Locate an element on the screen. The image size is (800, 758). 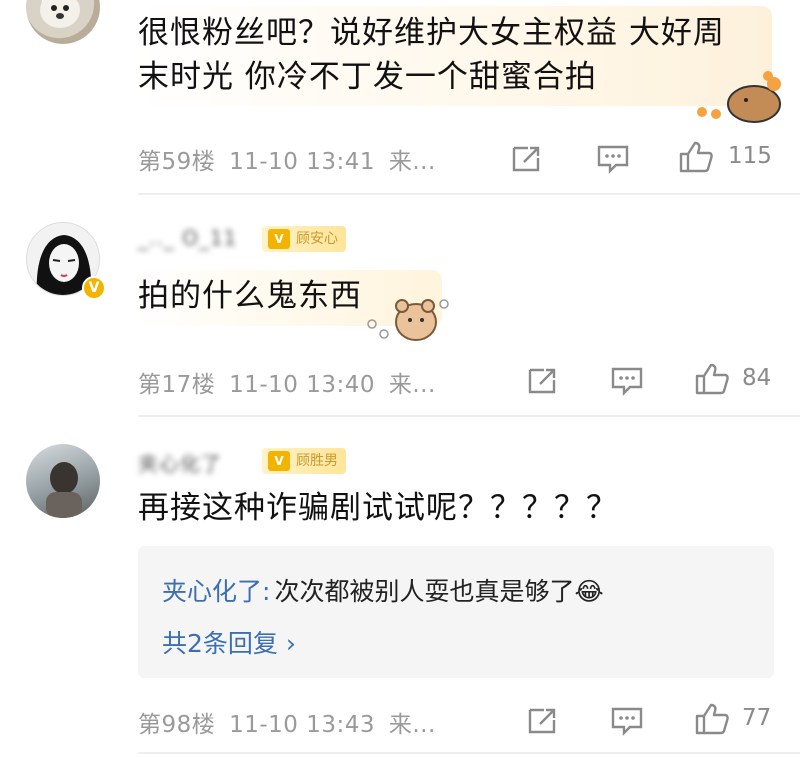
fan-tag: V 顾胜男 is located at coordinates (304, 461).